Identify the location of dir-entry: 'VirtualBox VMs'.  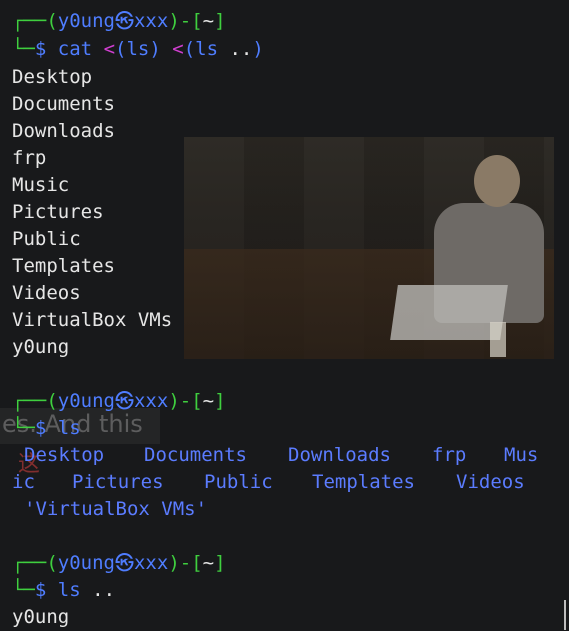
(116, 509).